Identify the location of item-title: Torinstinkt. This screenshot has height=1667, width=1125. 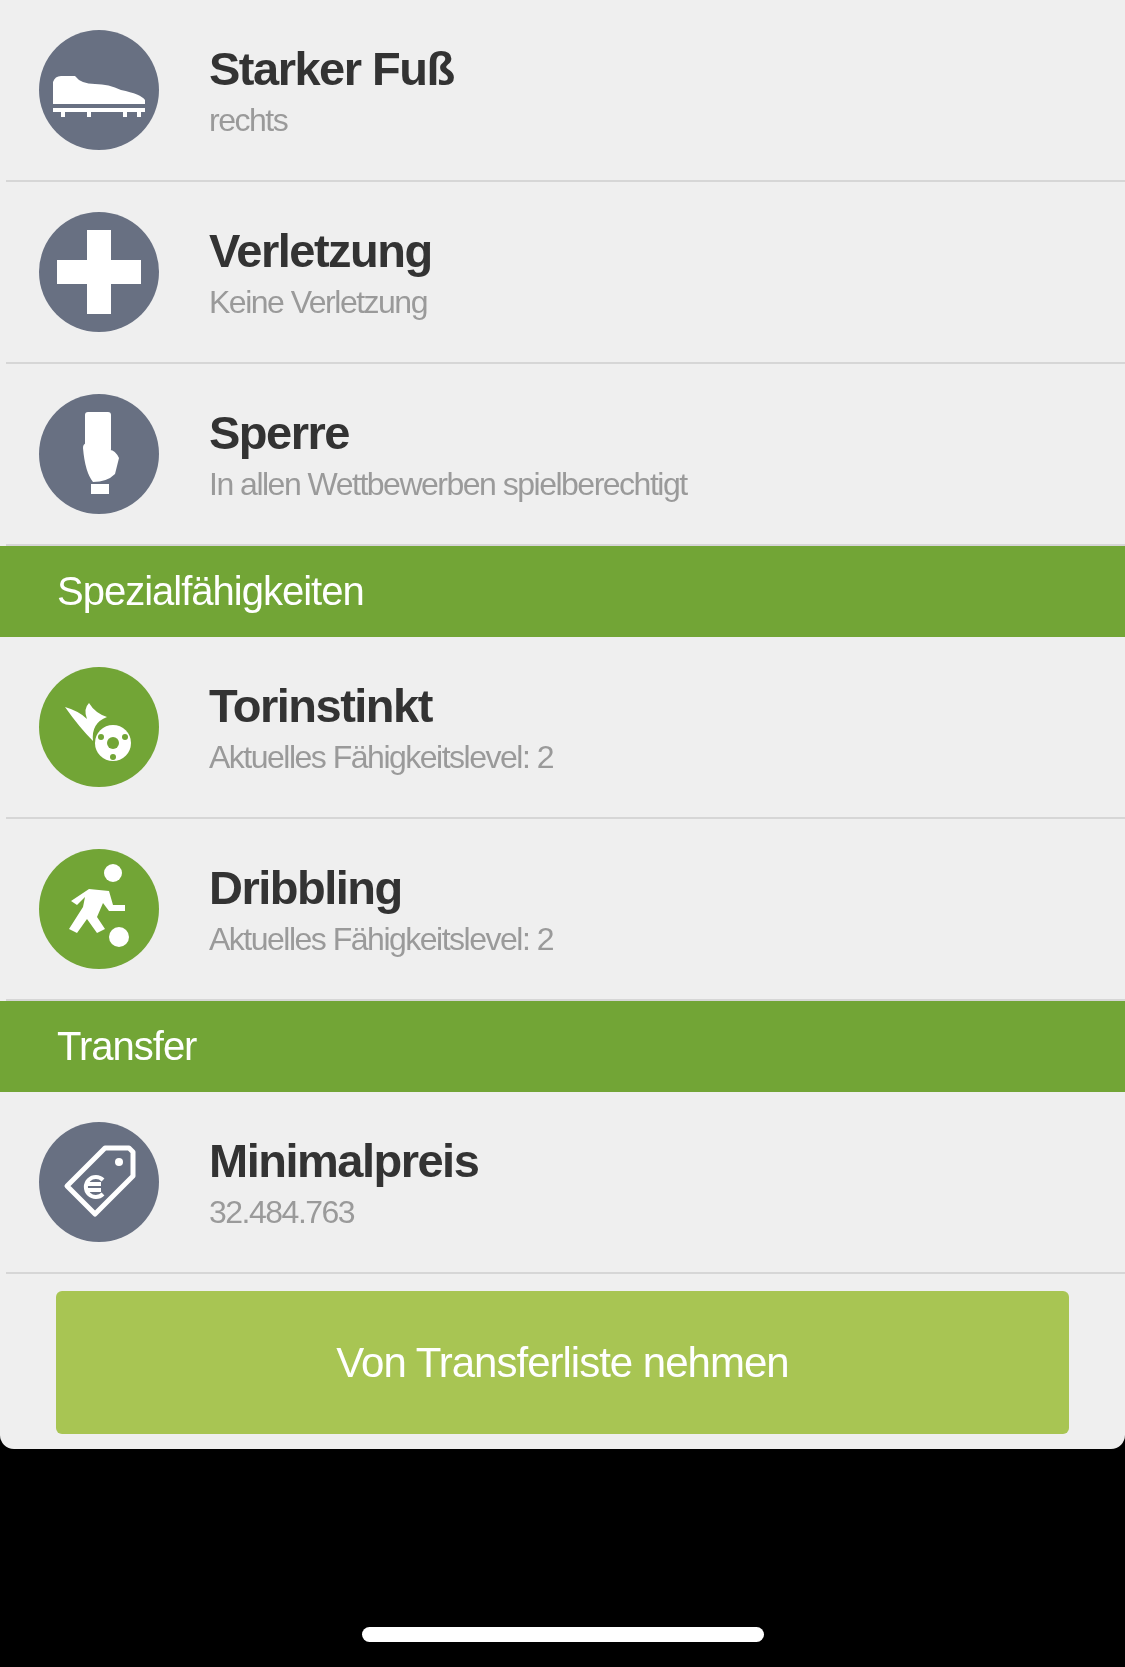
(321, 705).